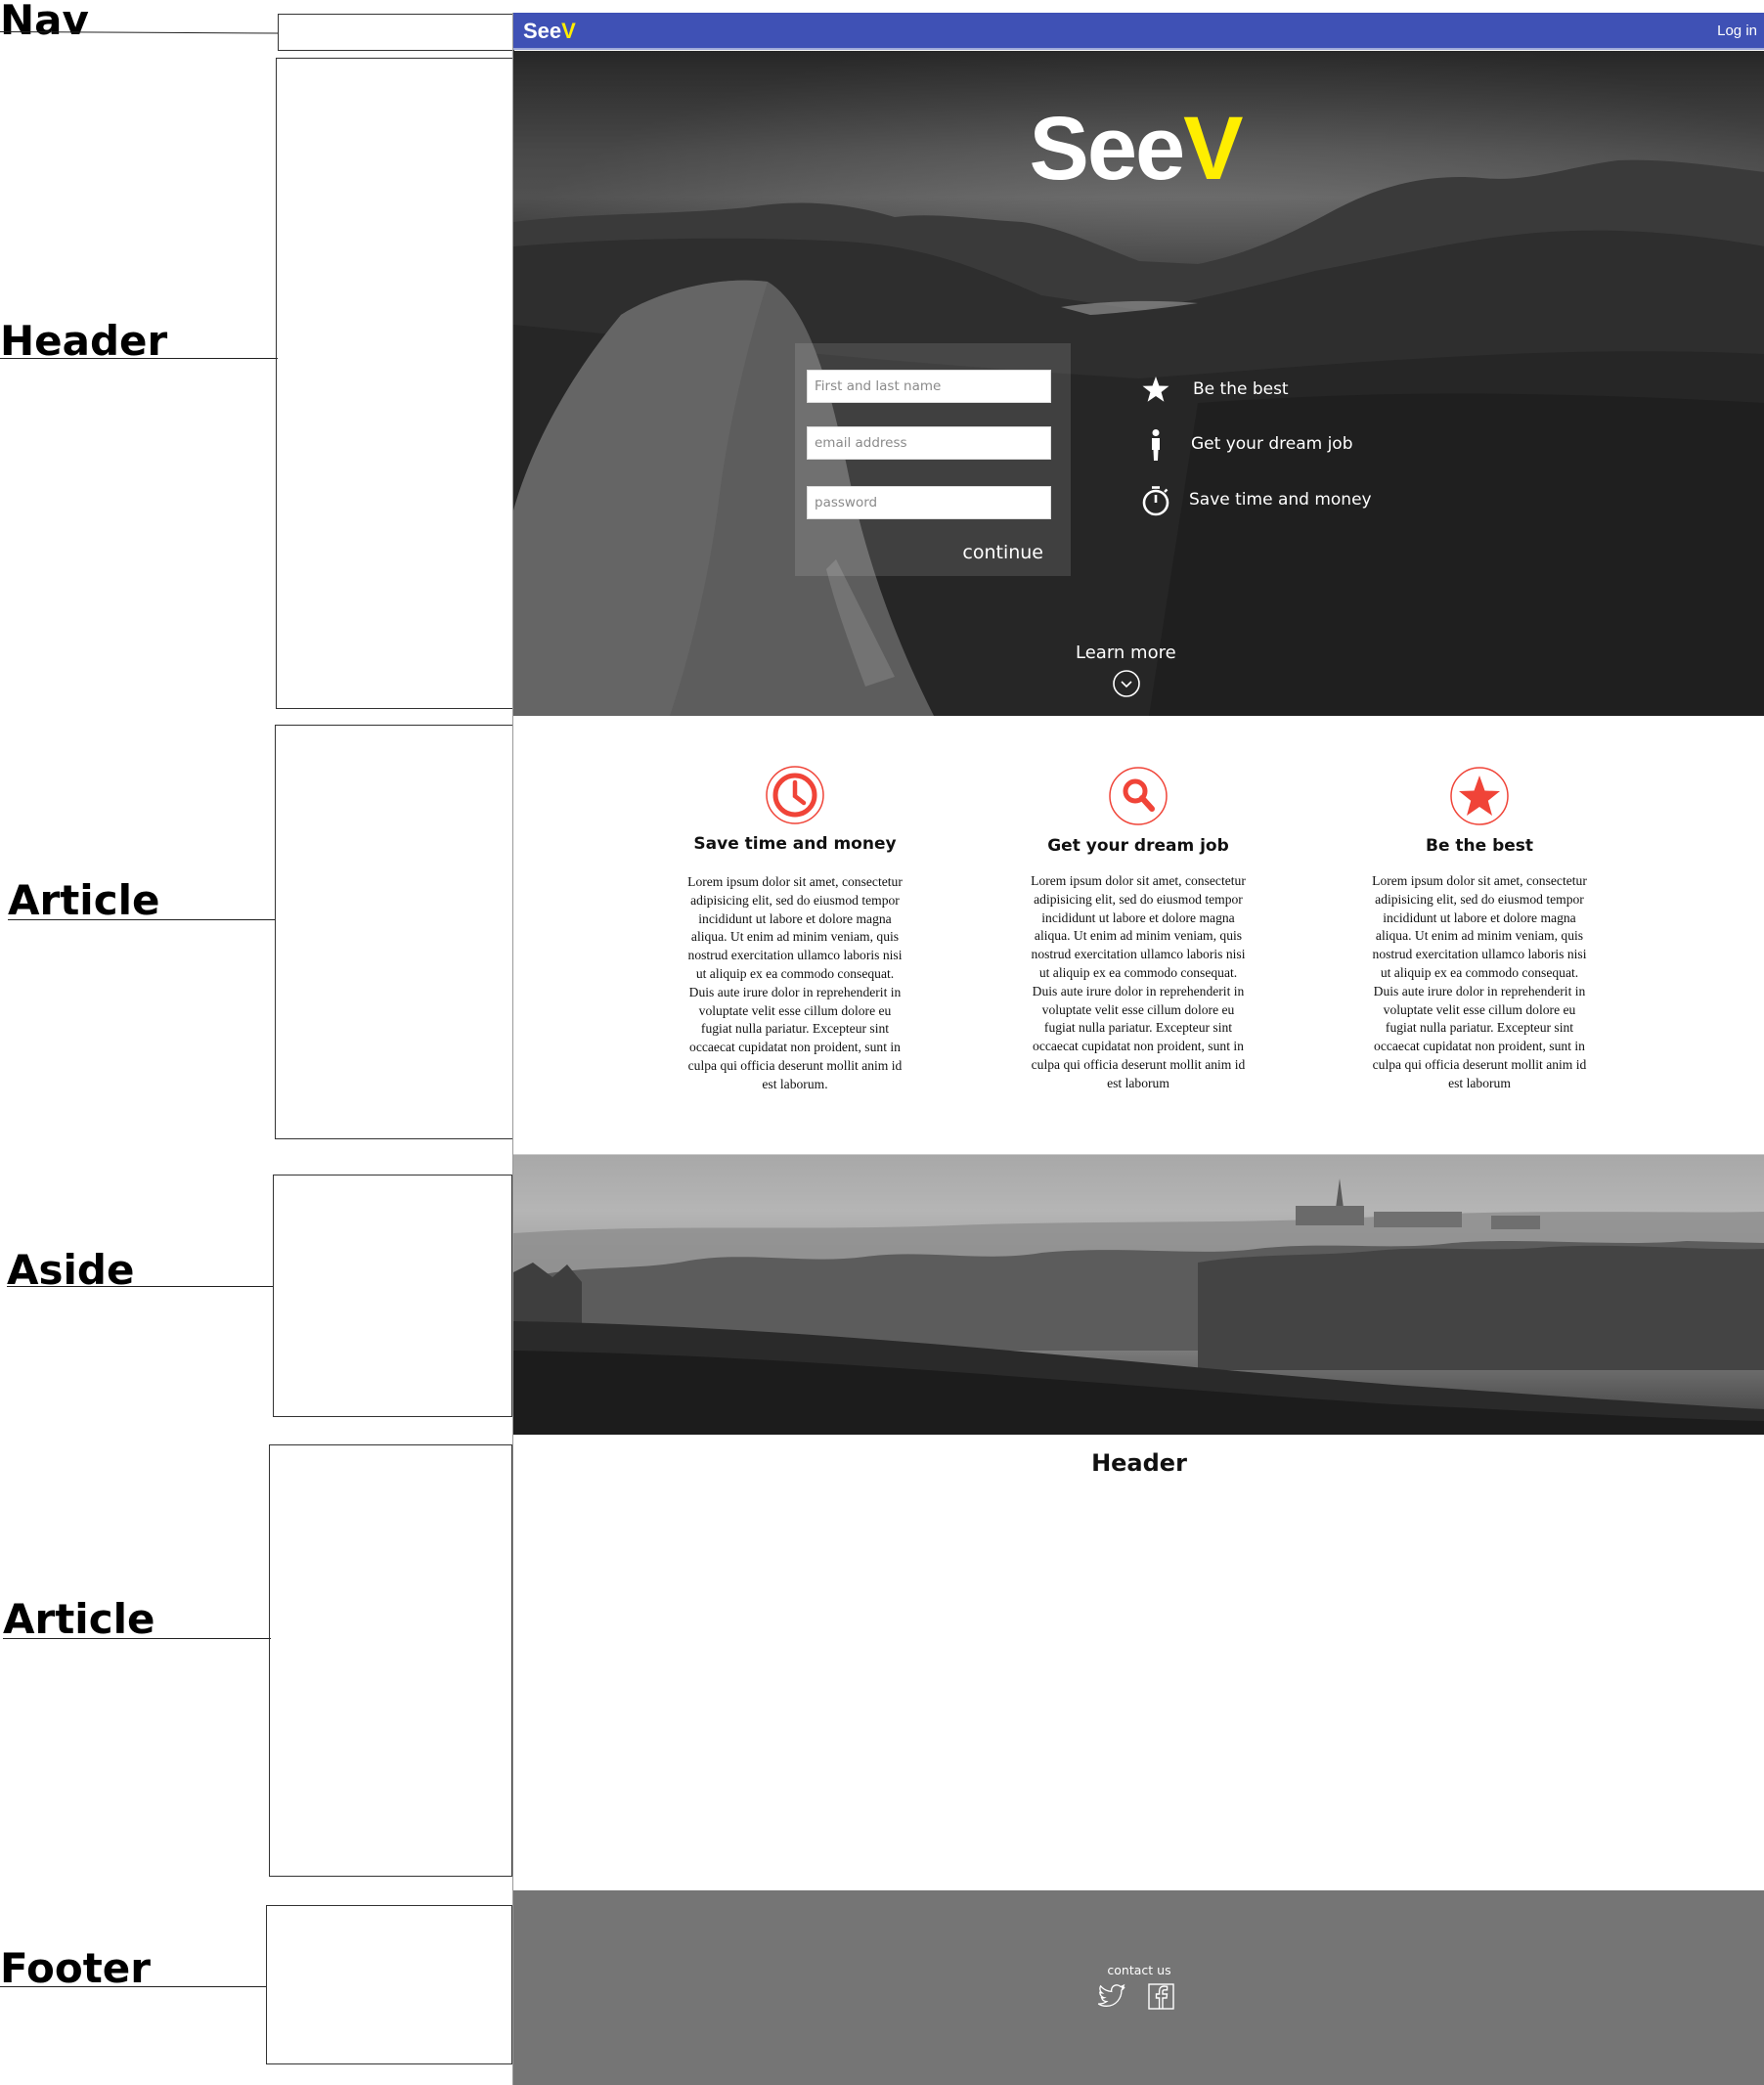  What do you see at coordinates (1241, 389) in the screenshot?
I see `benefit-label: Be the best` at bounding box center [1241, 389].